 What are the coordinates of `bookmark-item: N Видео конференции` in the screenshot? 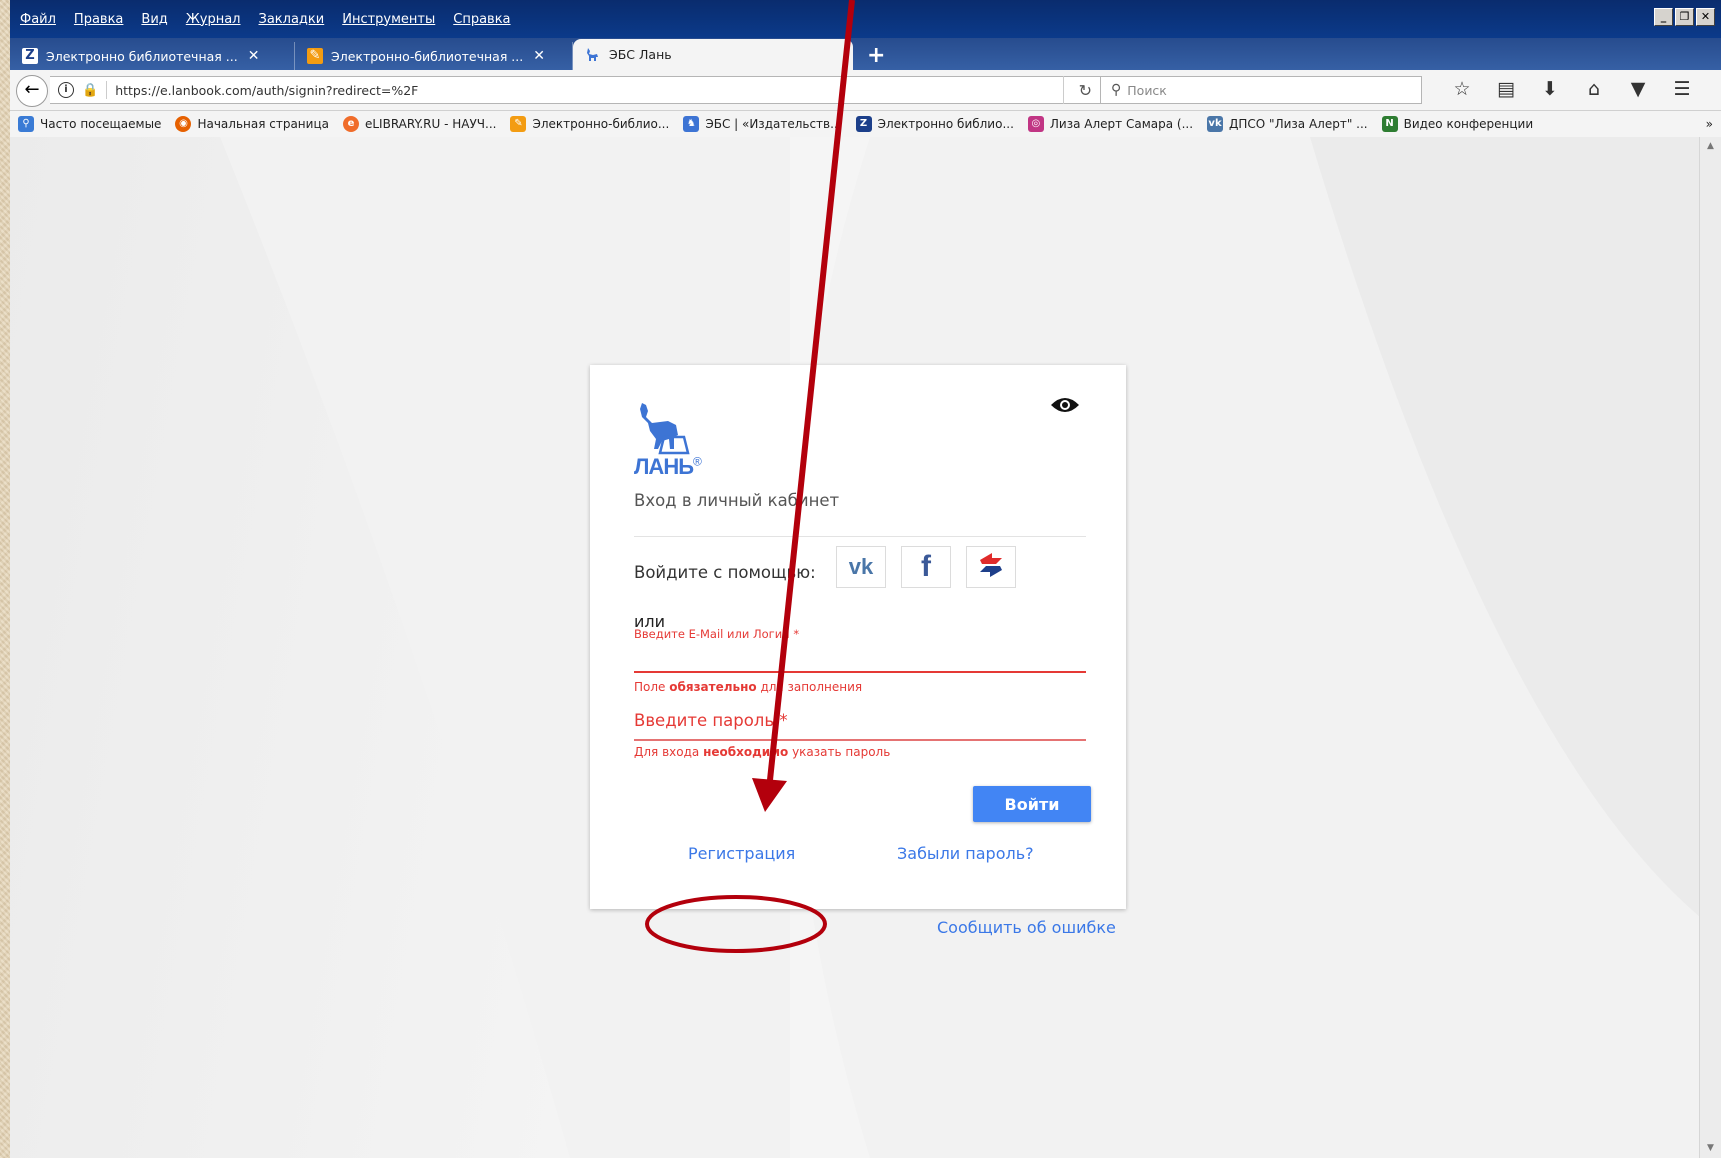 It's located at (1457, 124).